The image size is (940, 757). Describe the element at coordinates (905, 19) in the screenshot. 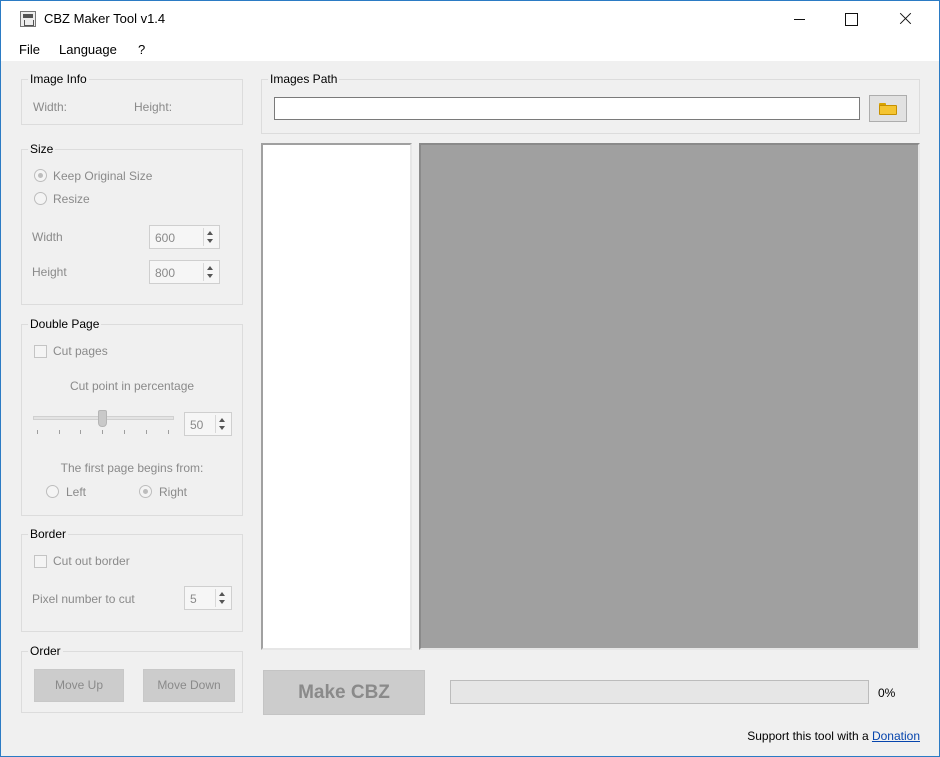

I see `close-button` at that location.